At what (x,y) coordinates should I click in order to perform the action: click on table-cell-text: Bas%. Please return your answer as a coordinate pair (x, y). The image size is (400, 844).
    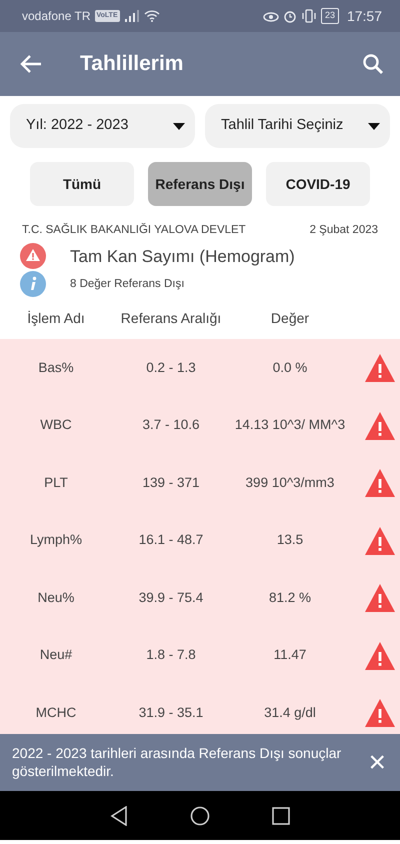
    Looking at the image, I should click on (56, 367).